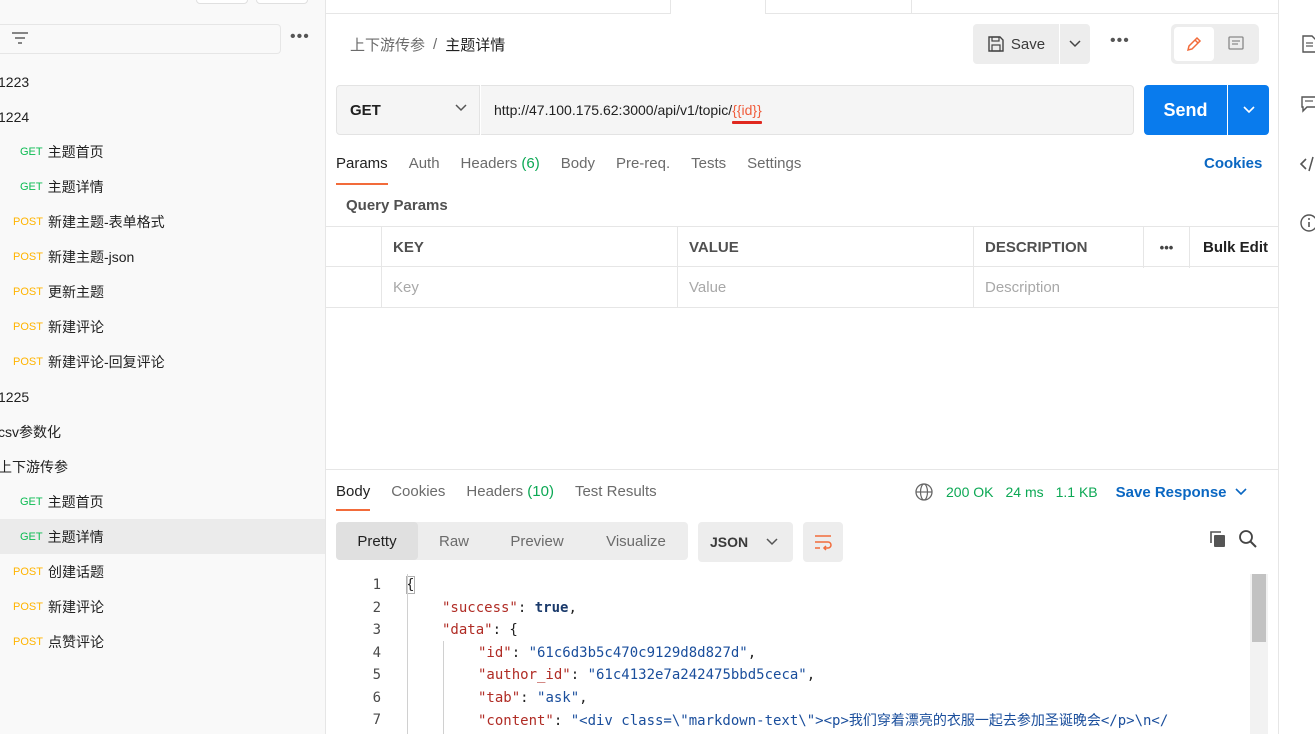  I want to click on request-item: POST 更新主题, so click(162, 291).